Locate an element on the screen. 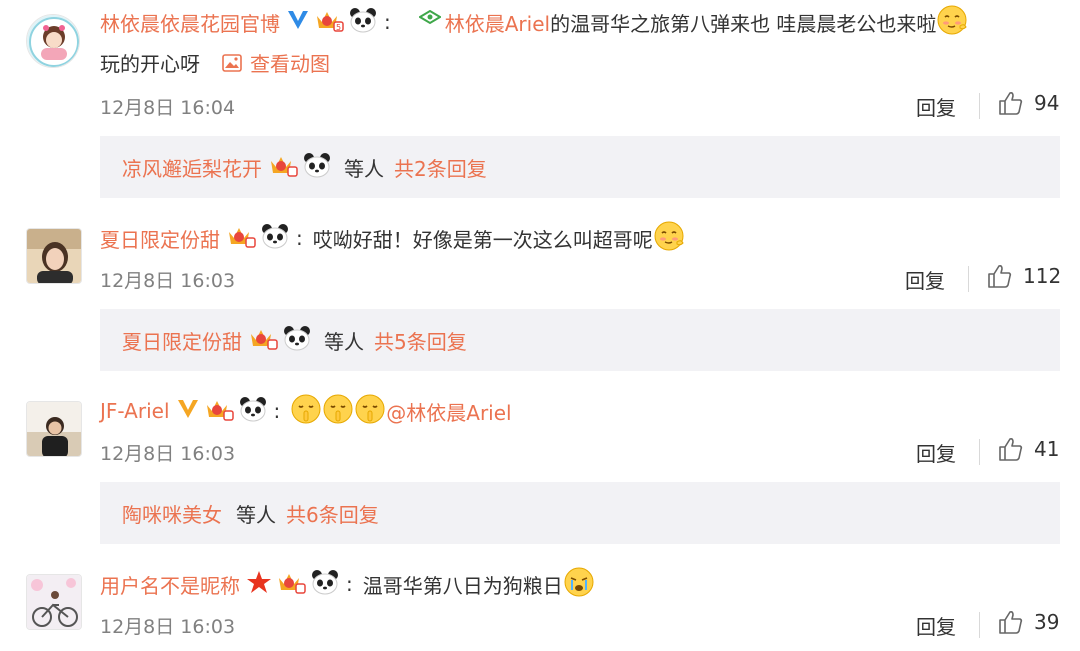 The image size is (1080, 651). like-count: 39 is located at coordinates (1047, 622).